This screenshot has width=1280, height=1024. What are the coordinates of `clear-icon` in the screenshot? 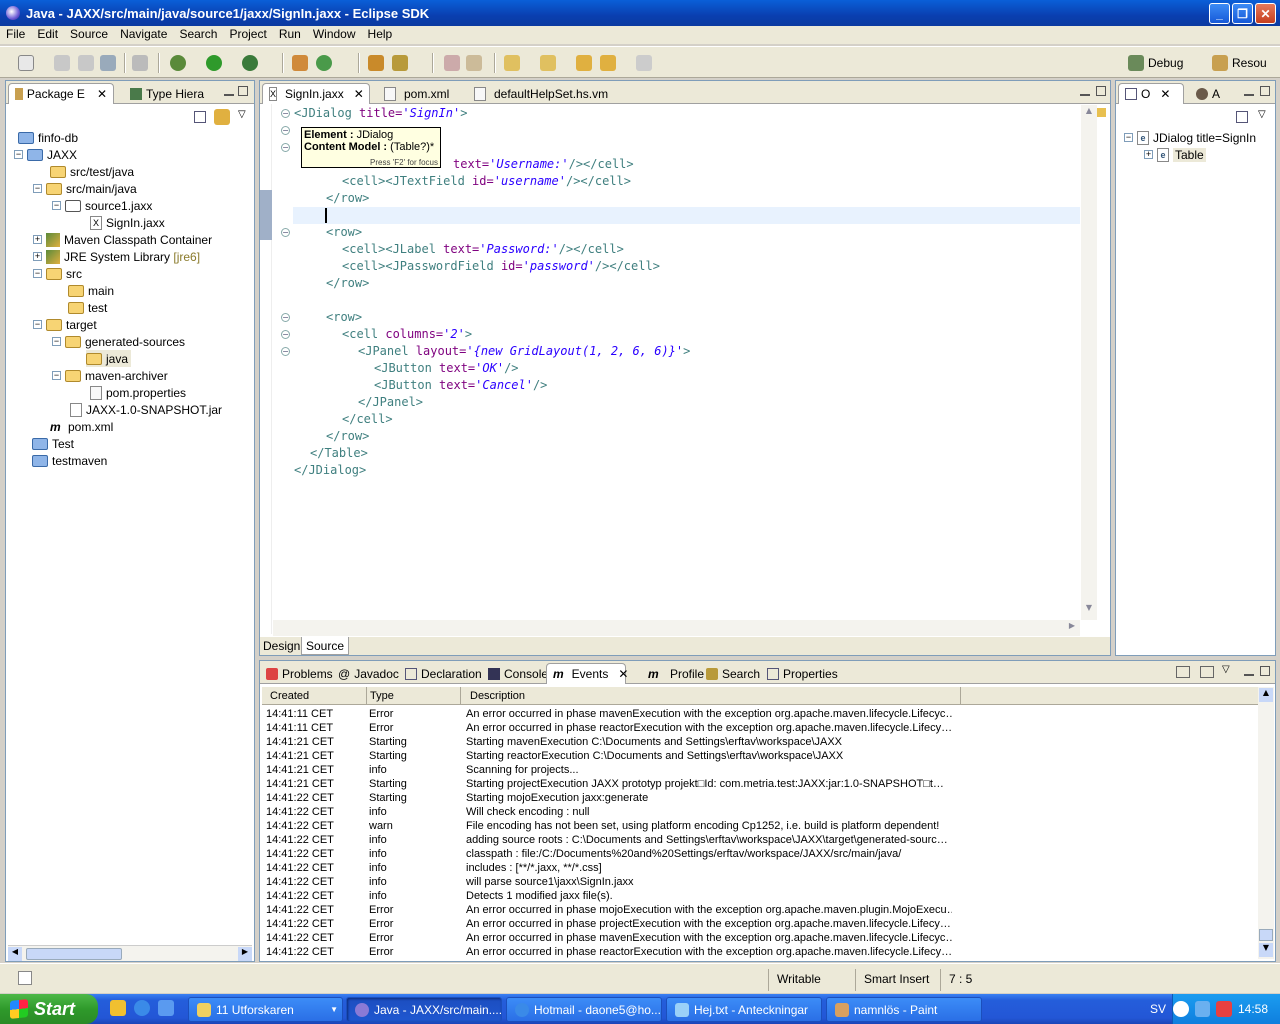 It's located at (1183, 672).